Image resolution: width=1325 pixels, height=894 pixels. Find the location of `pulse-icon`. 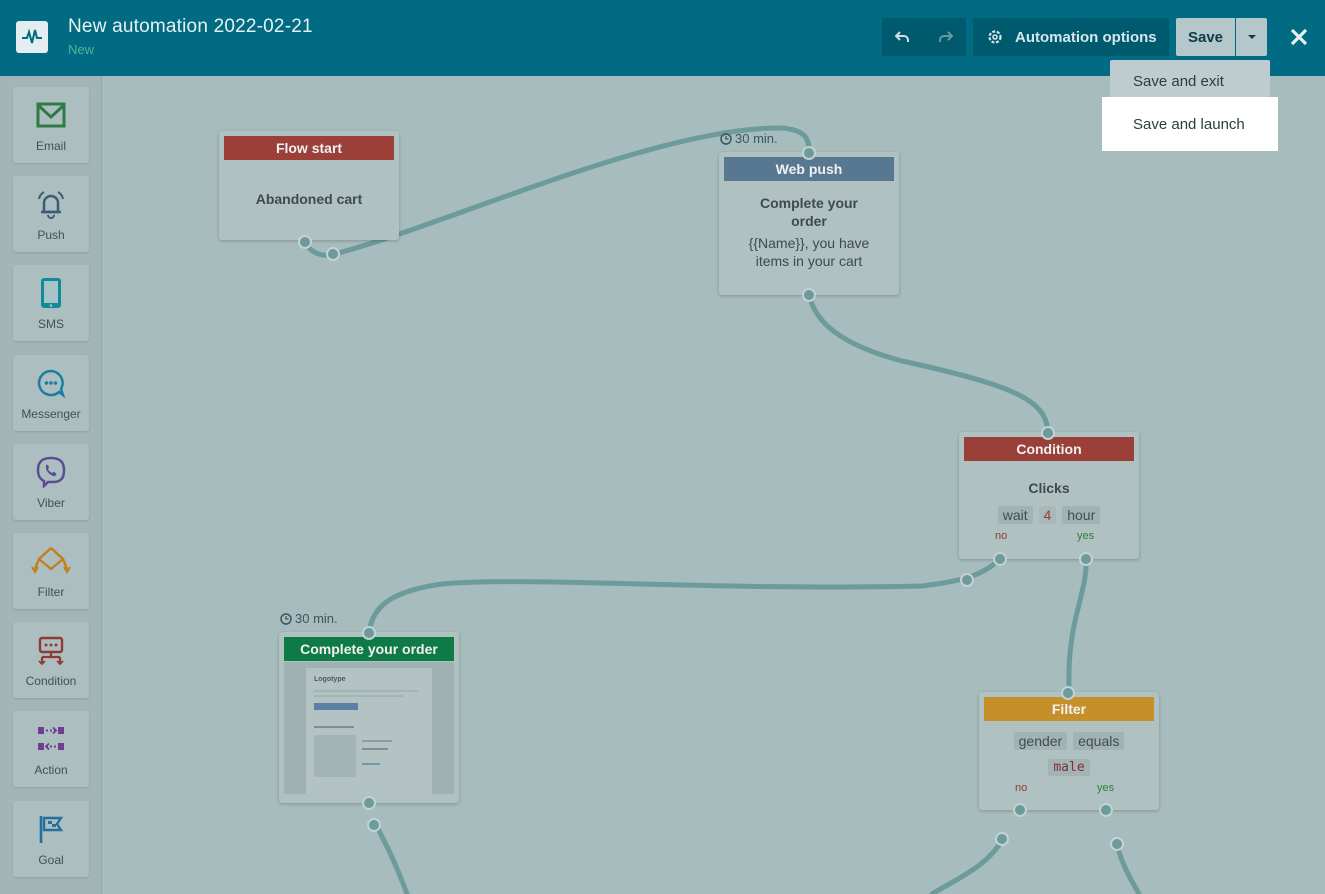

pulse-icon is located at coordinates (32, 37).